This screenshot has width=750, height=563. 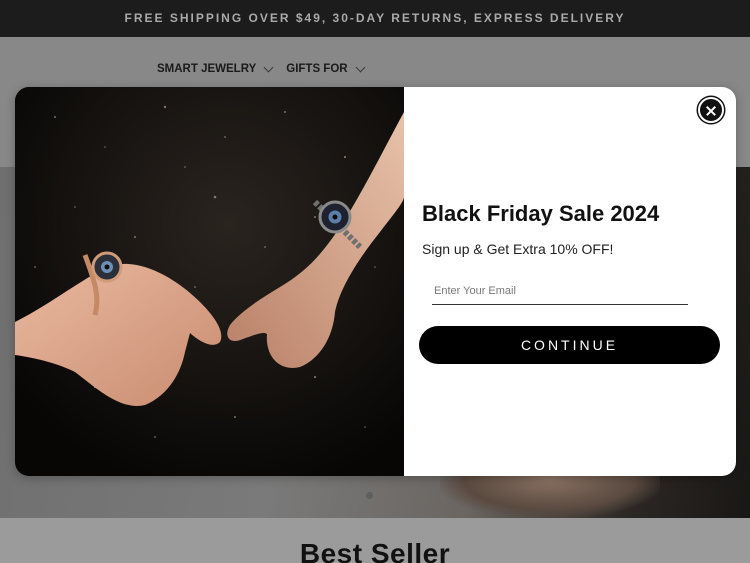 I want to click on section-heading: Best Seller, so click(x=375, y=550).